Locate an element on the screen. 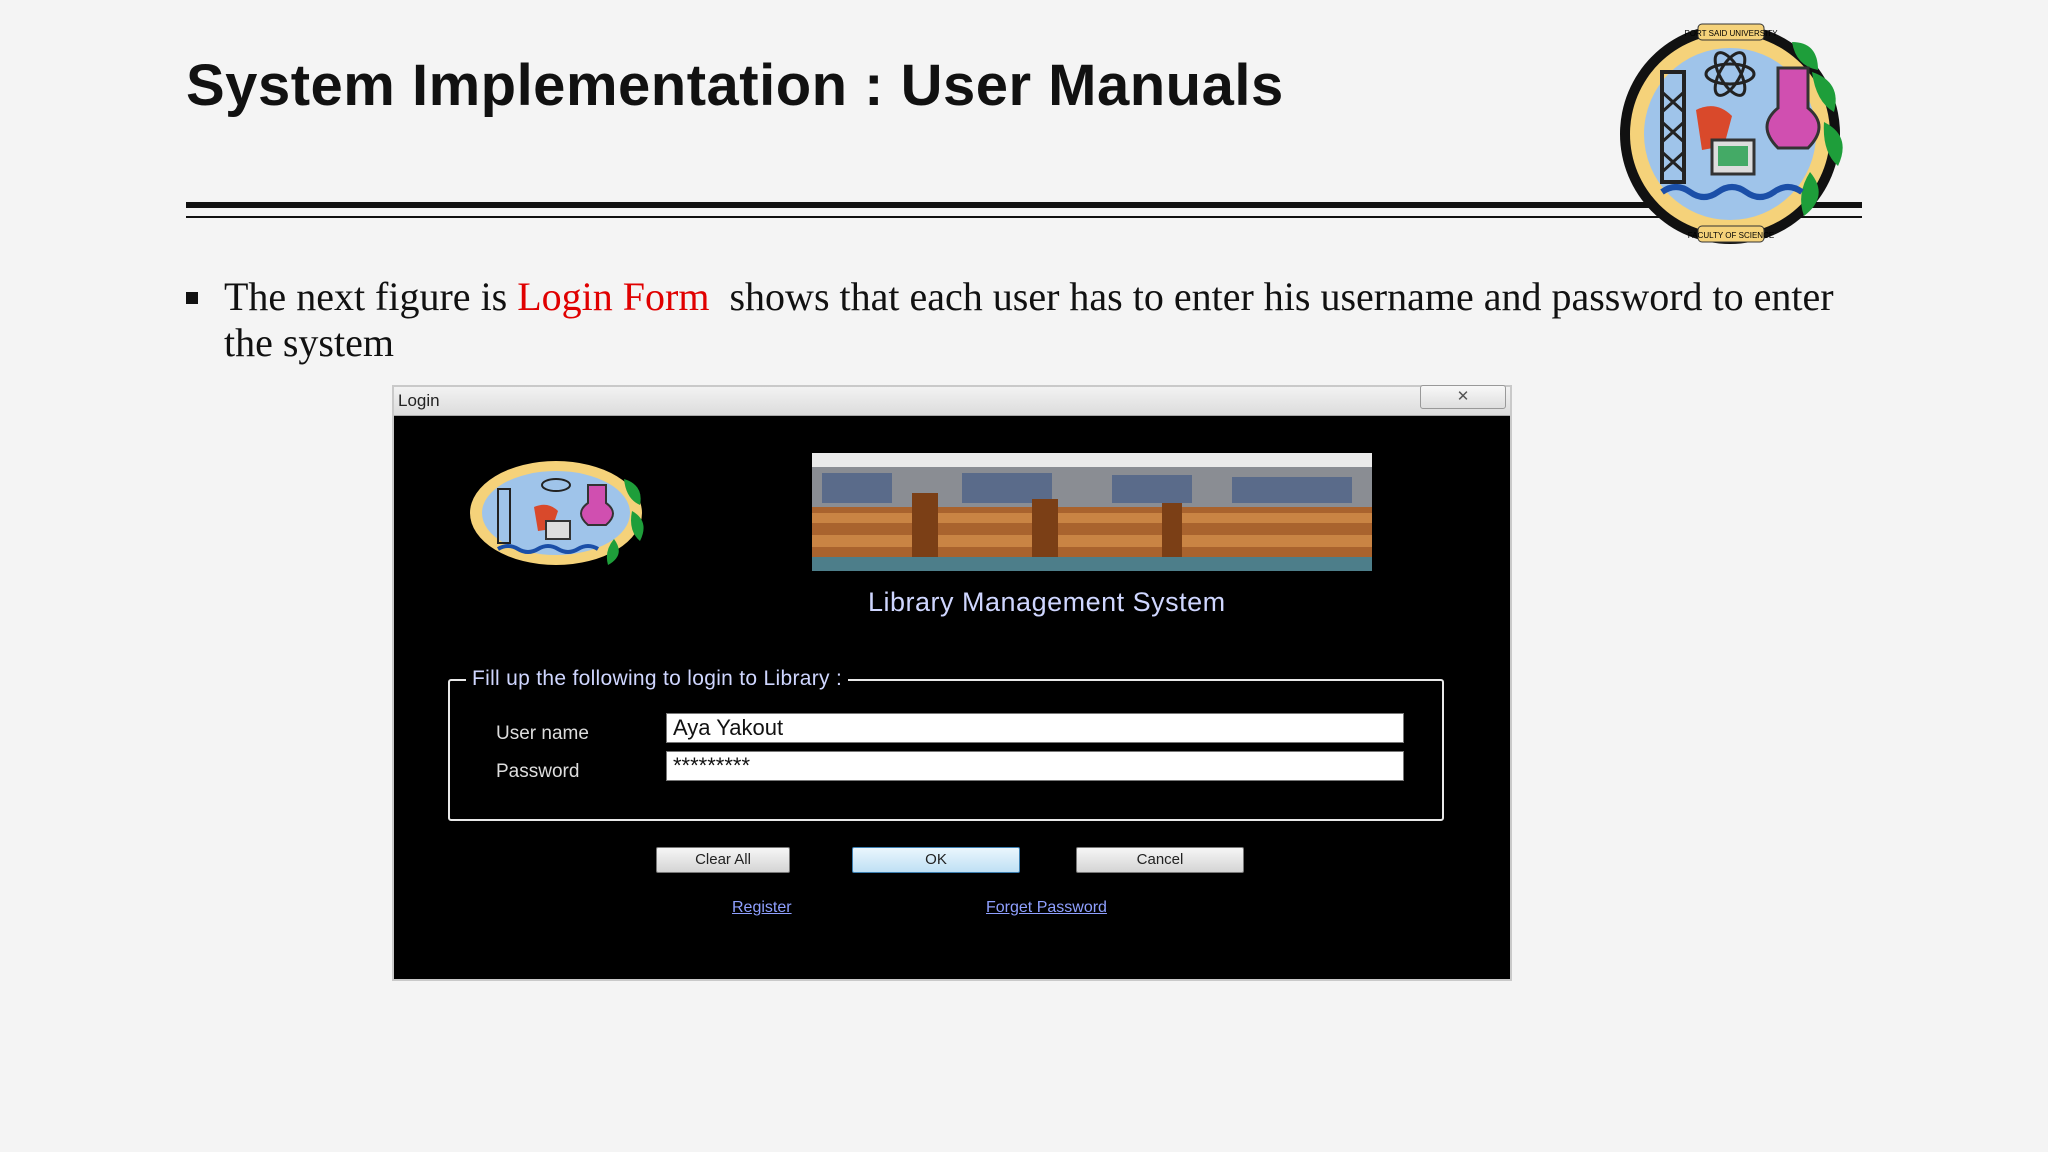  bullet-highlight: Login Form is located at coordinates (613, 296).